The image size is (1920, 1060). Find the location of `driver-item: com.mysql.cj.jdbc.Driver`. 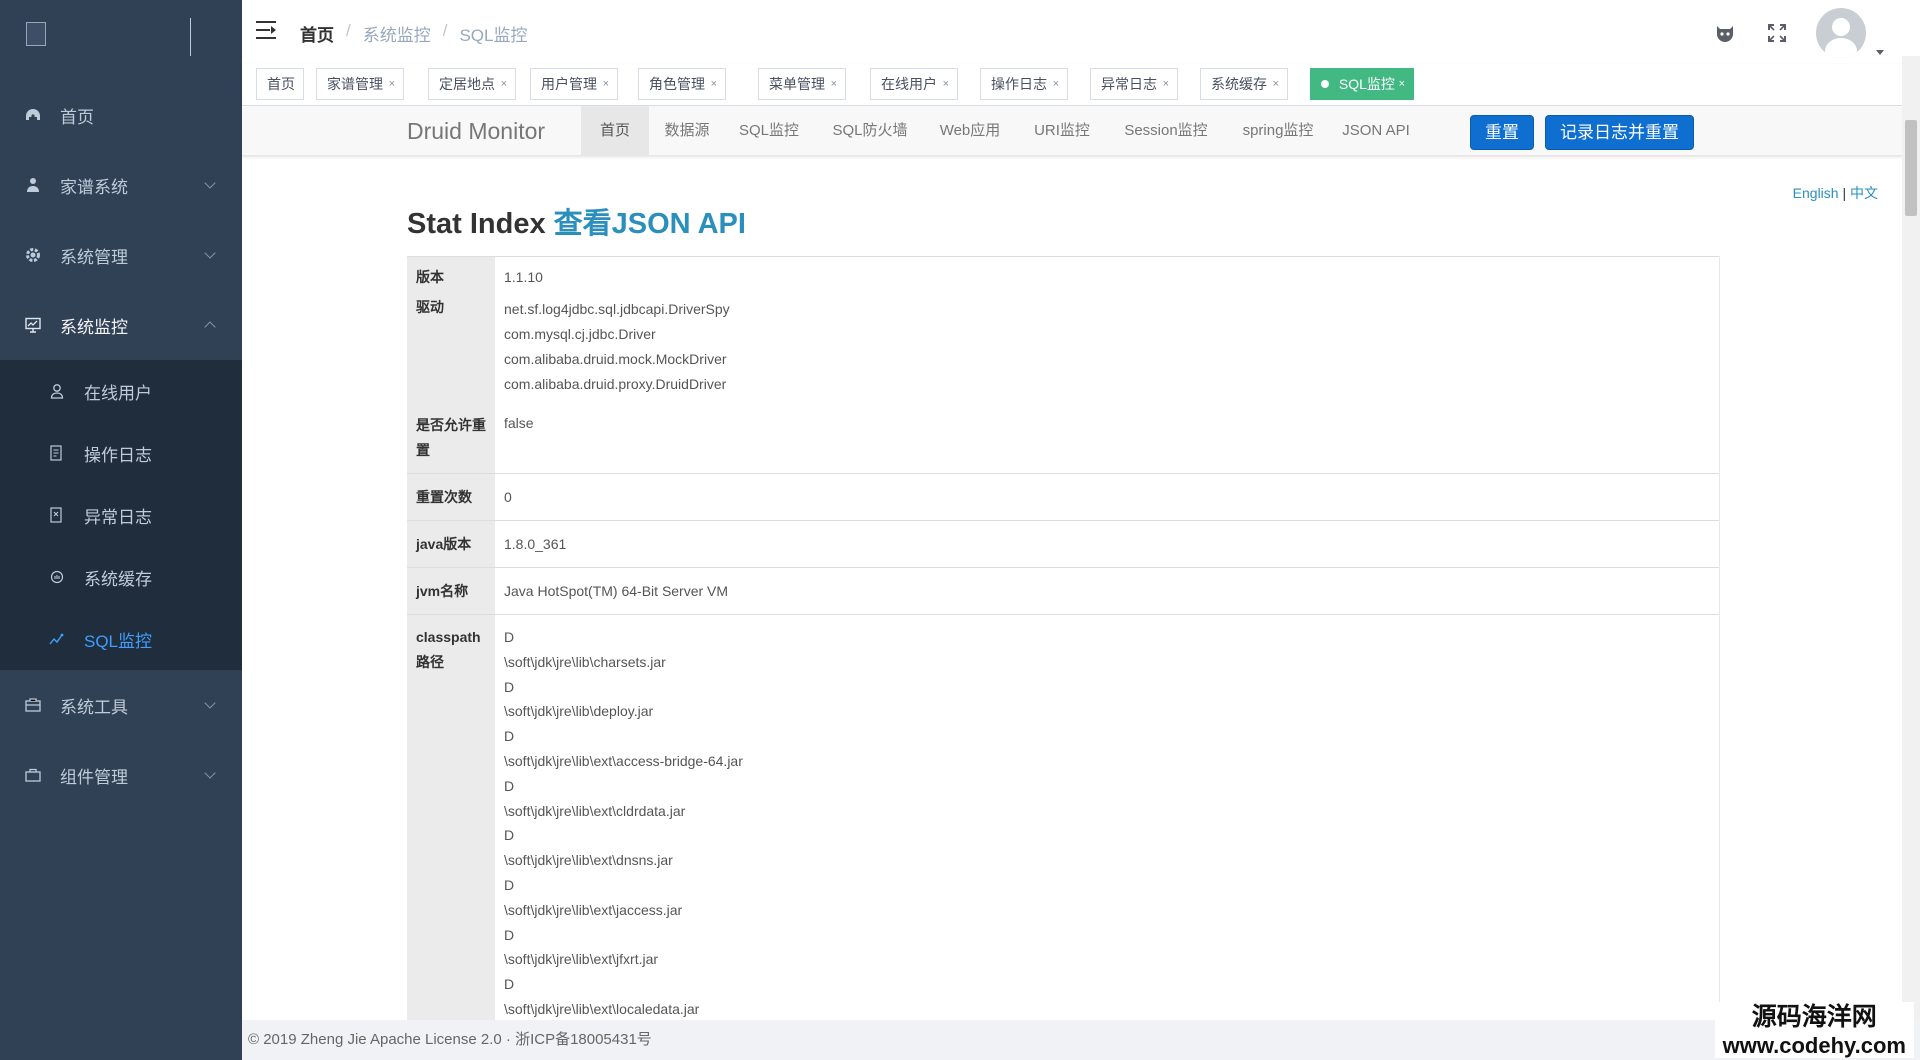

driver-item: com.mysql.cj.jdbc.Driver is located at coordinates (580, 334).